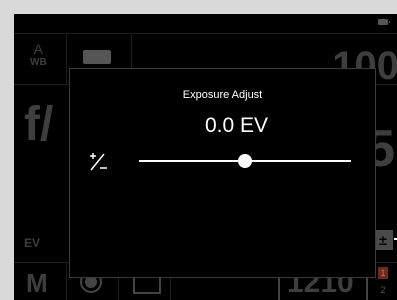 This screenshot has height=300, width=397. Describe the element at coordinates (32, 243) in the screenshot. I see `ev-label: EV` at that location.